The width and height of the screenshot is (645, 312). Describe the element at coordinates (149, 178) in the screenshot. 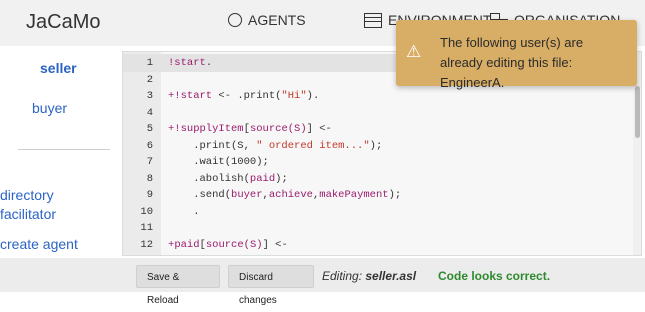

I see `line-number: 8` at that location.